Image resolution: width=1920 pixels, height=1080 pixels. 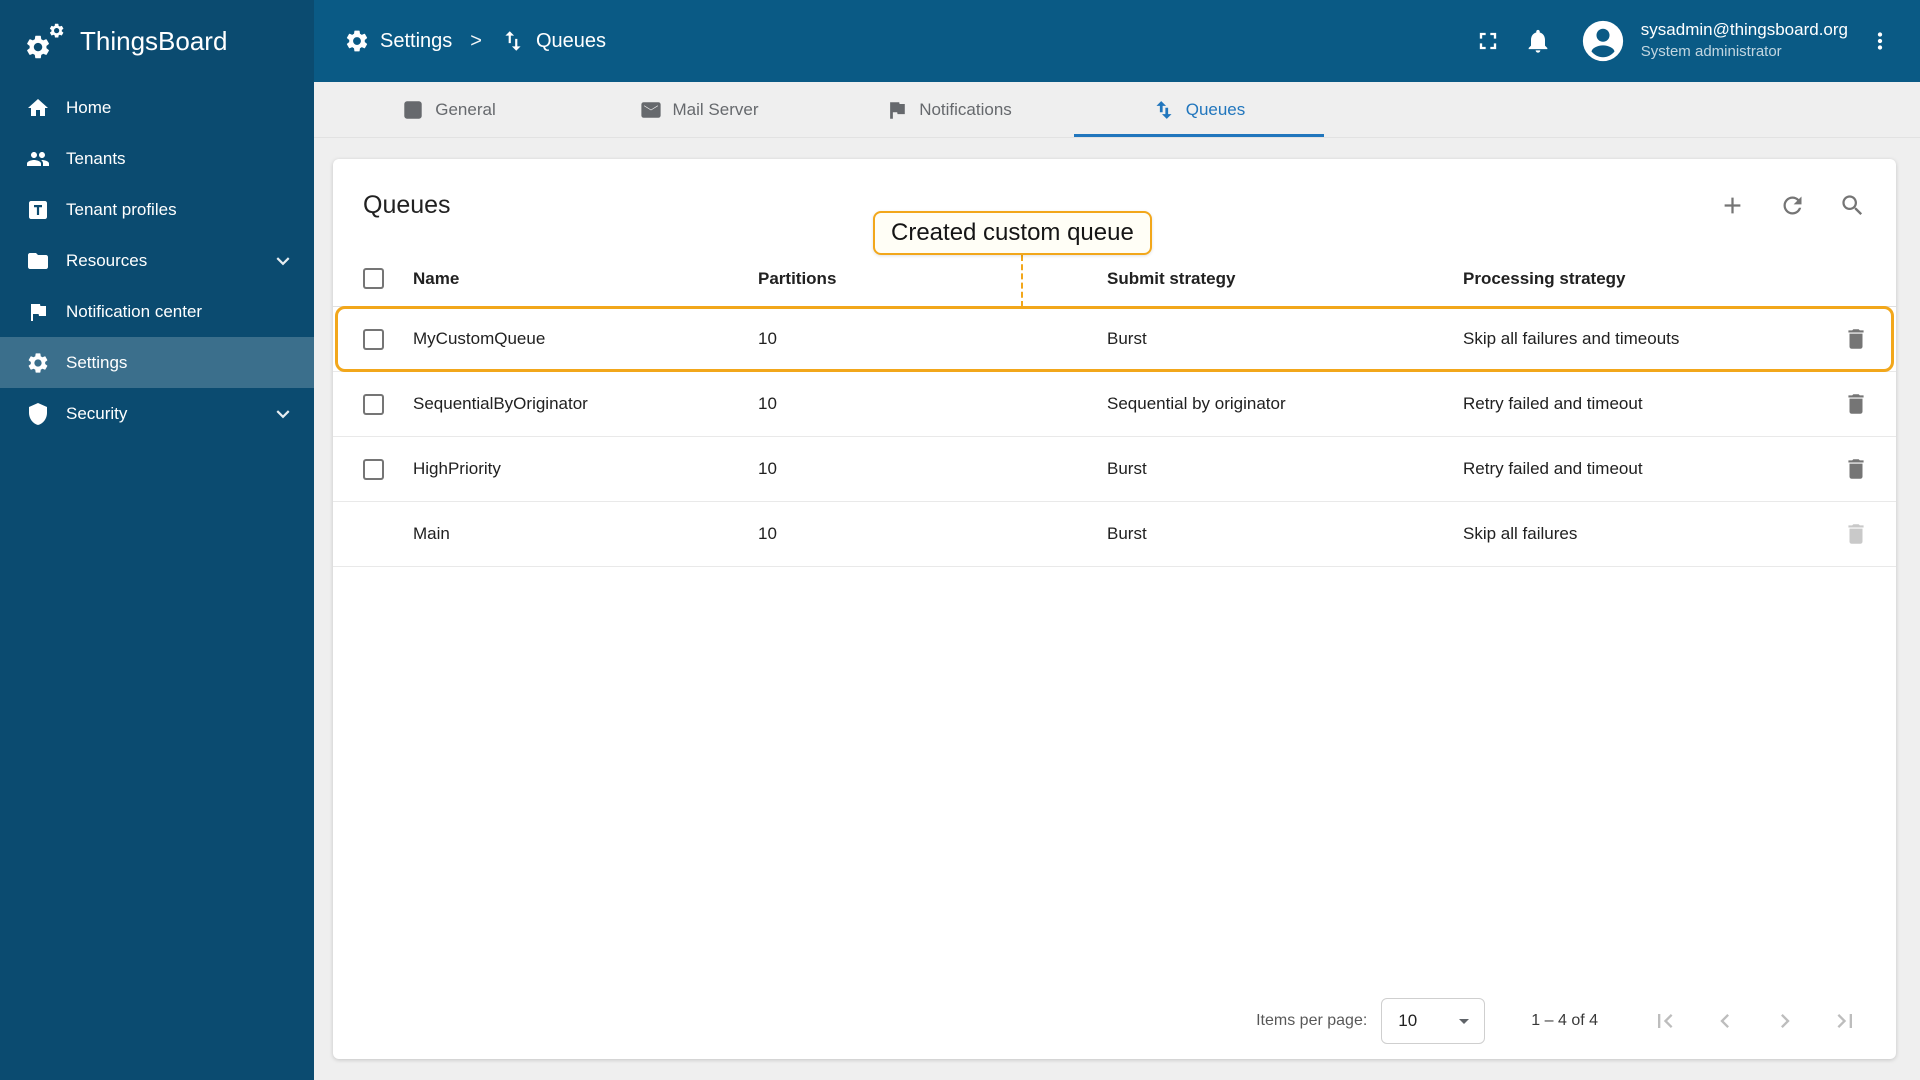 What do you see at coordinates (1553, 403) in the screenshot?
I see `cell-processing-strategy: Retry failed and timeout` at bounding box center [1553, 403].